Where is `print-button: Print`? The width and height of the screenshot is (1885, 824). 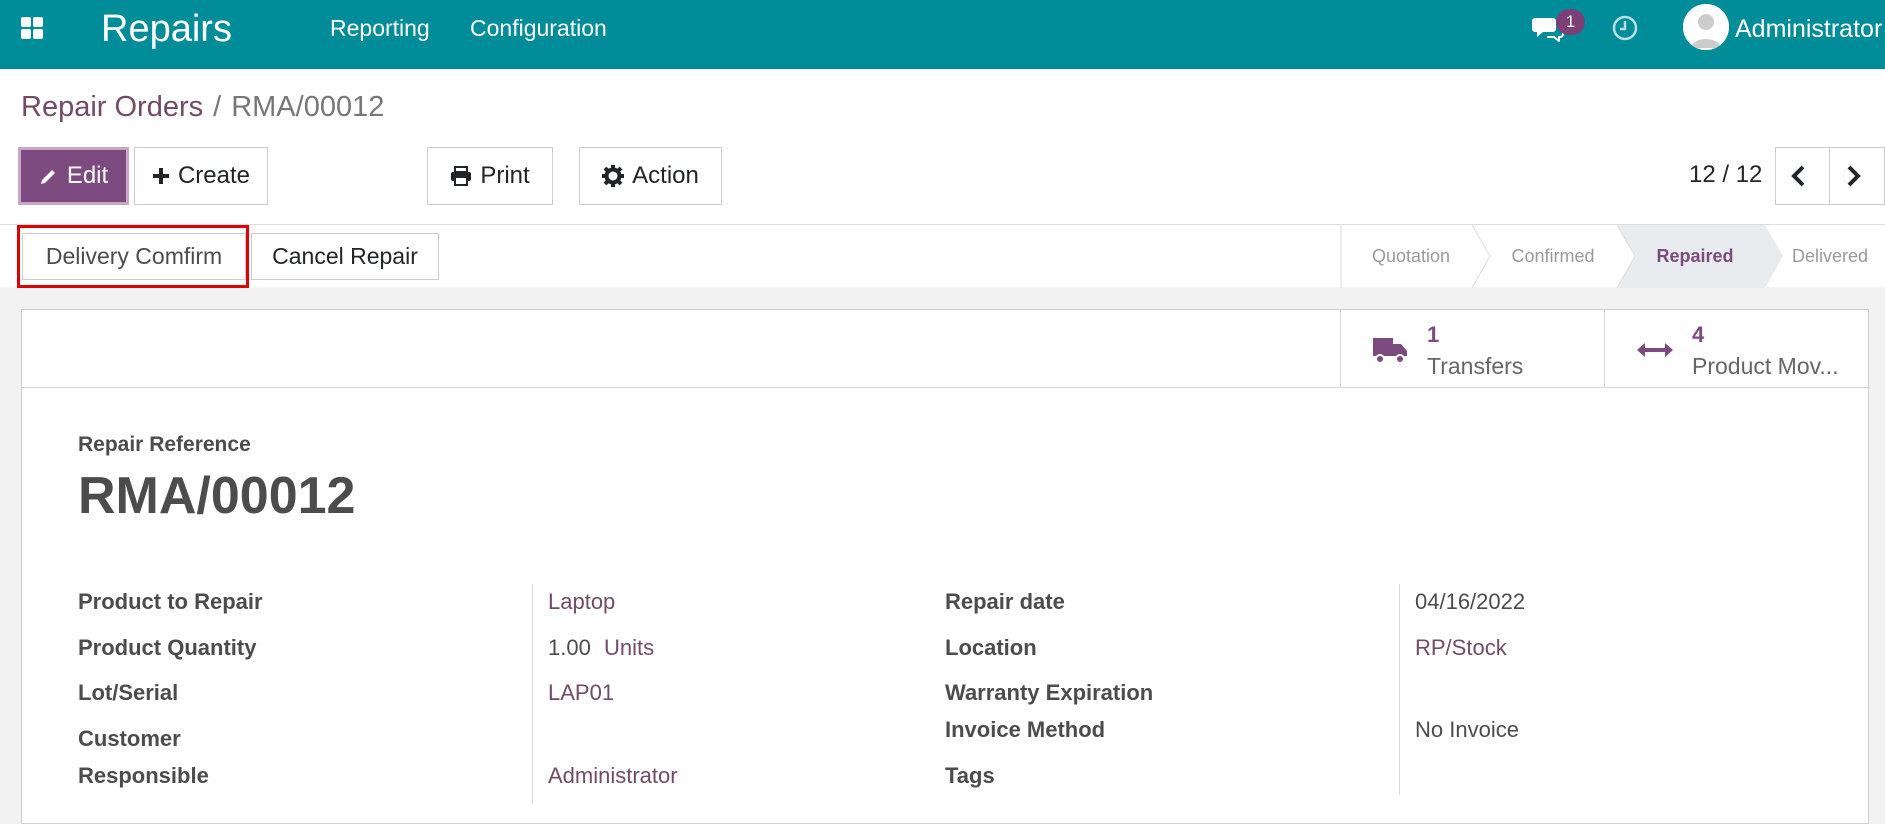
print-button: Print is located at coordinates (490, 176).